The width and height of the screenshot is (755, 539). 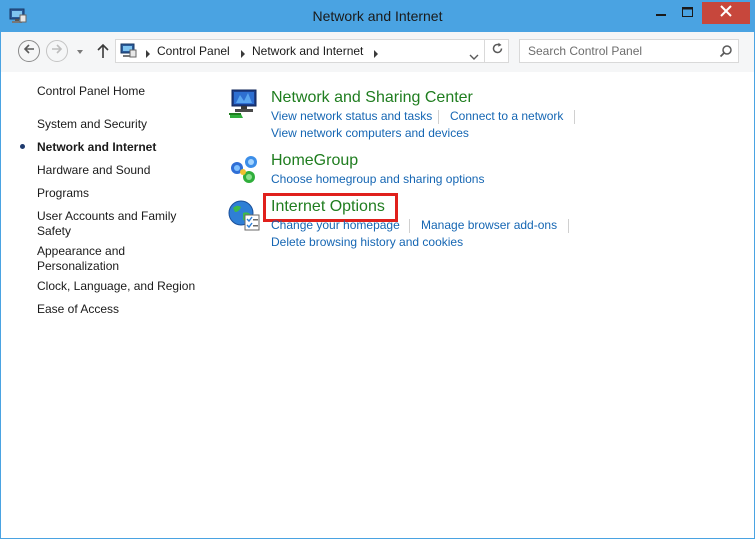 I want to click on link-change-your-homepage: Change your homepage, so click(x=335, y=225).